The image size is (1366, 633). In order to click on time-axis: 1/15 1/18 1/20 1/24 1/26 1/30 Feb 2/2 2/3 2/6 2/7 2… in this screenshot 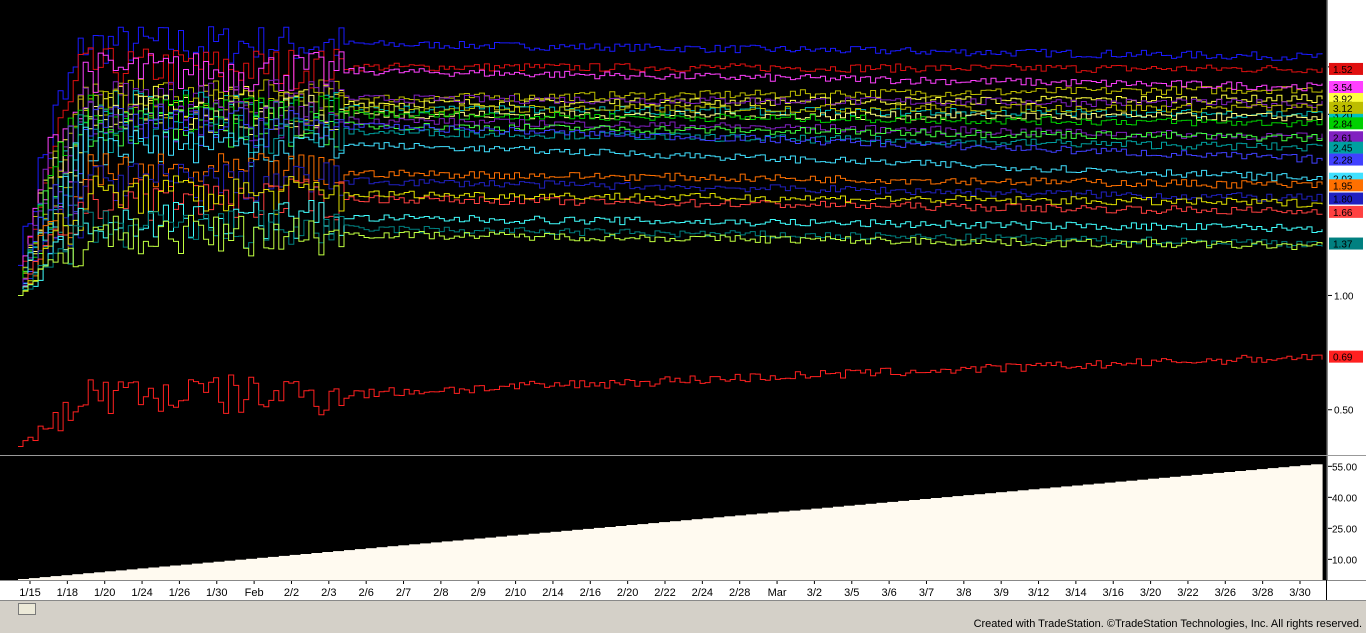, I will do `click(663, 590)`.